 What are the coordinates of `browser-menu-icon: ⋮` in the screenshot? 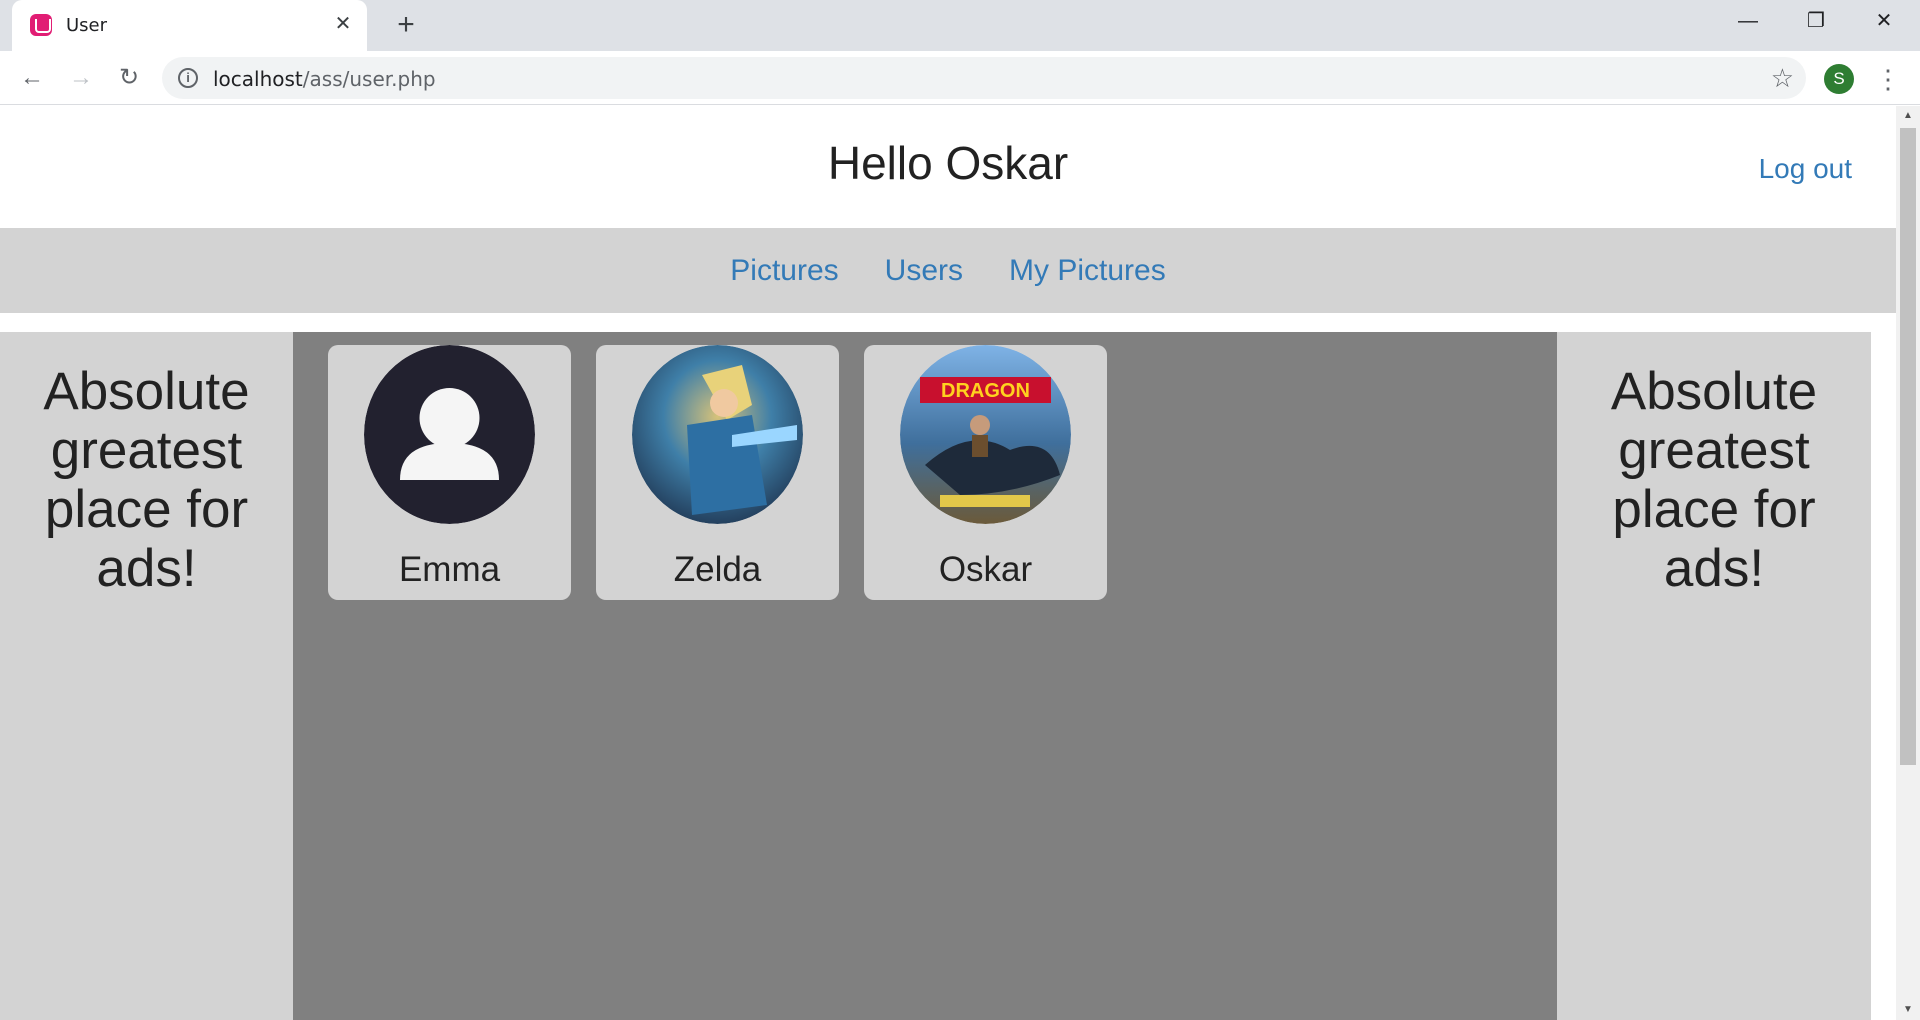 It's located at (1888, 79).